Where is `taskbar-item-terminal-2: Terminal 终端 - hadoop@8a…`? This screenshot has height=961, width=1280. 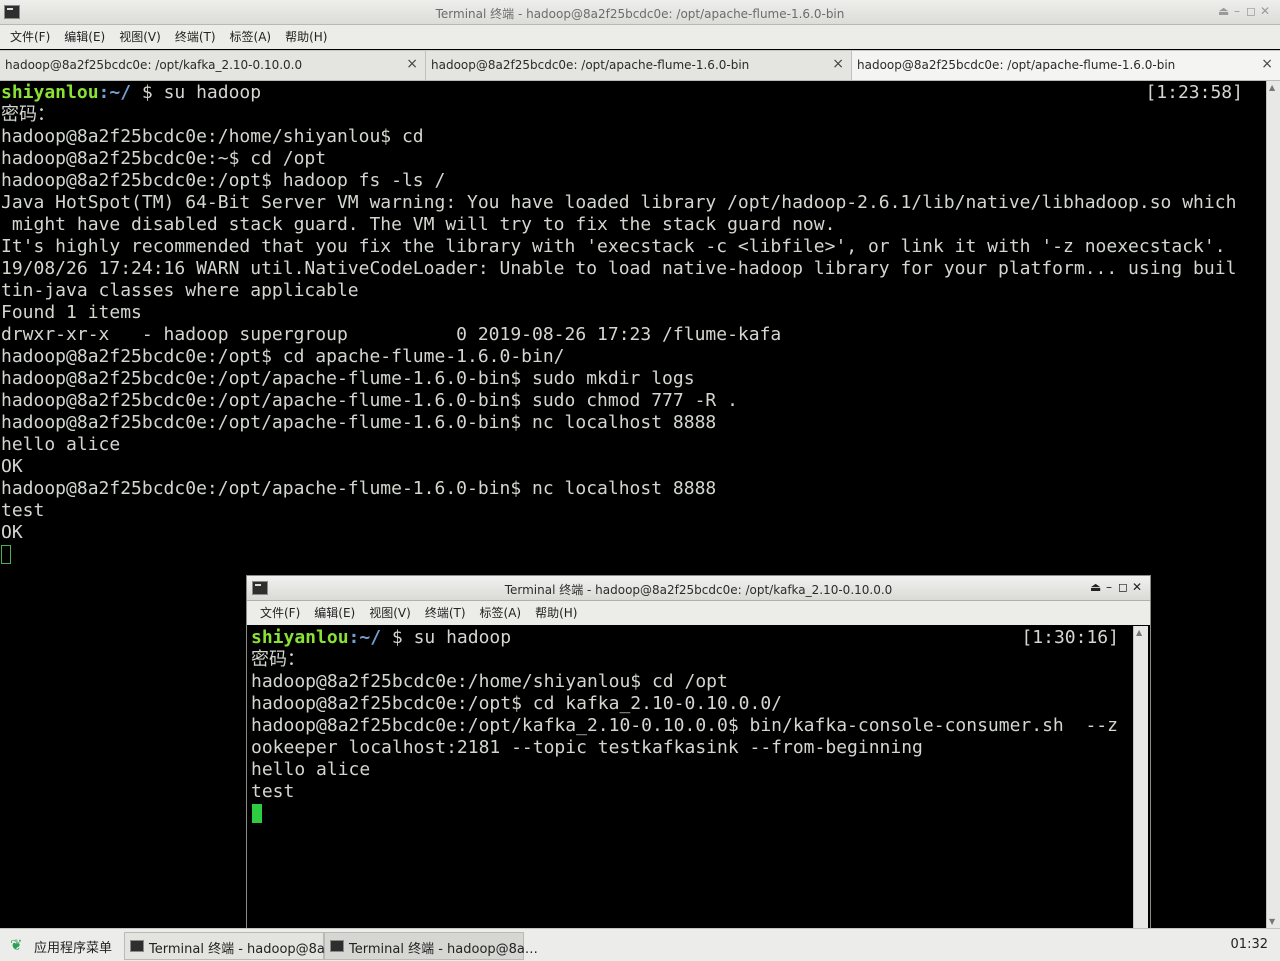
taskbar-item-terminal-2: Terminal 终端 - hadoop@8a… is located at coordinates (431, 946).